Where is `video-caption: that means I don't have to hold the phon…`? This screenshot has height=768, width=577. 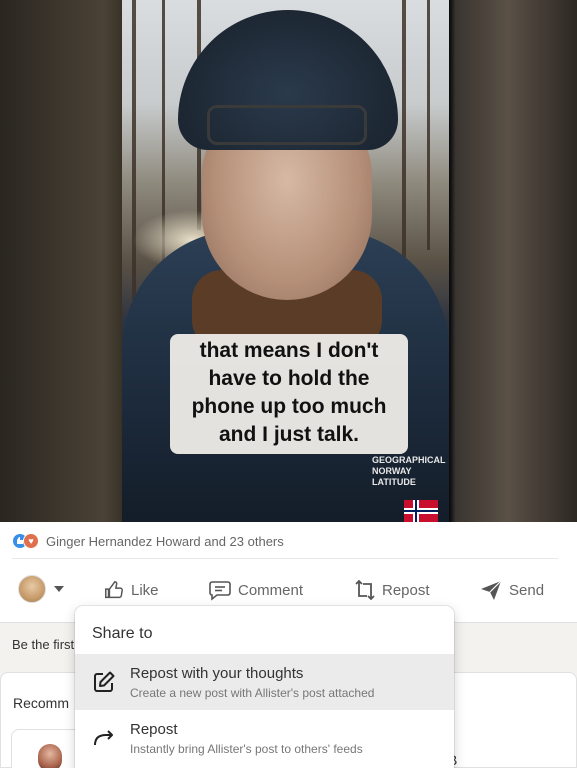
video-caption: that means I don't have to hold the phon… is located at coordinates (289, 394).